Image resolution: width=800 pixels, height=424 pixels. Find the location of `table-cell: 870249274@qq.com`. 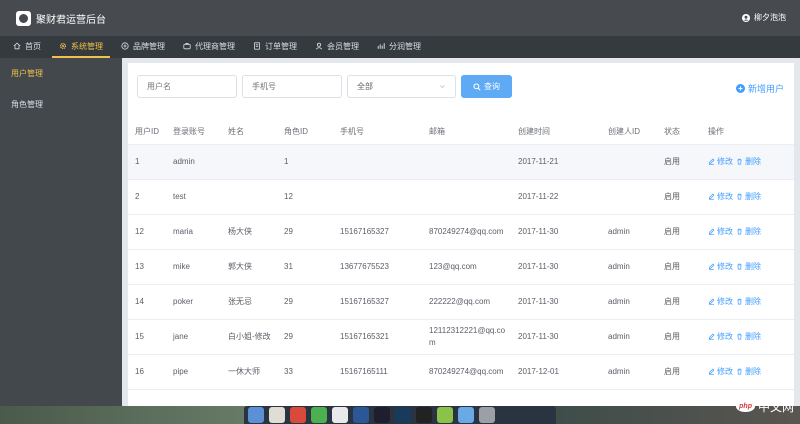

table-cell: 870249274@qq.com is located at coordinates (473, 372).